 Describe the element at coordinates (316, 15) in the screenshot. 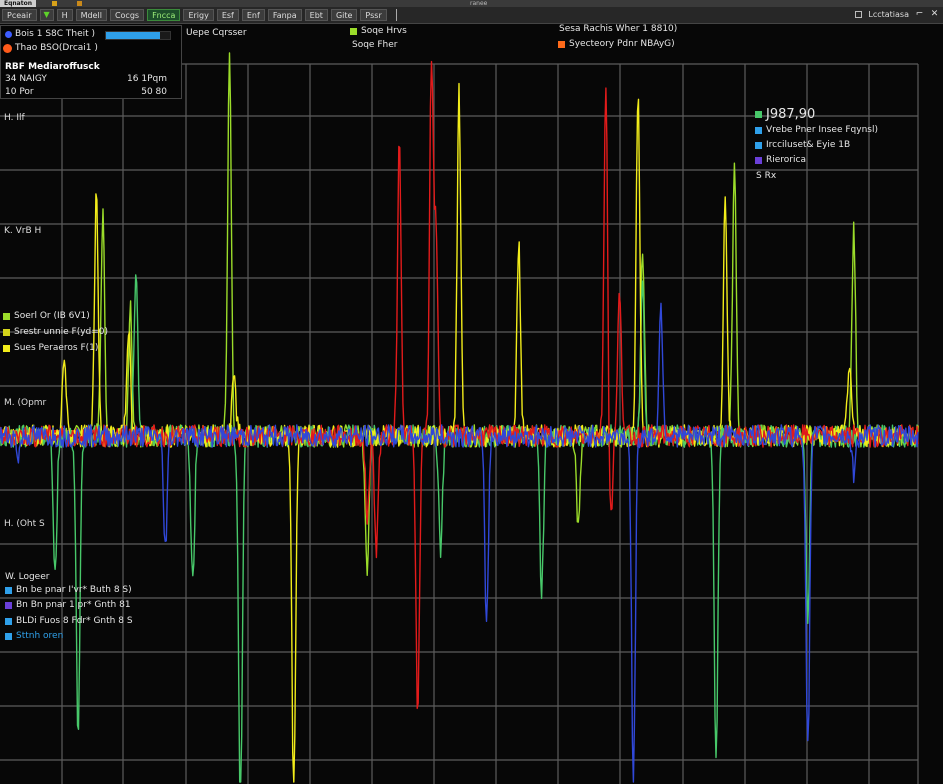

I see `toolbar-button: Ebt` at that location.